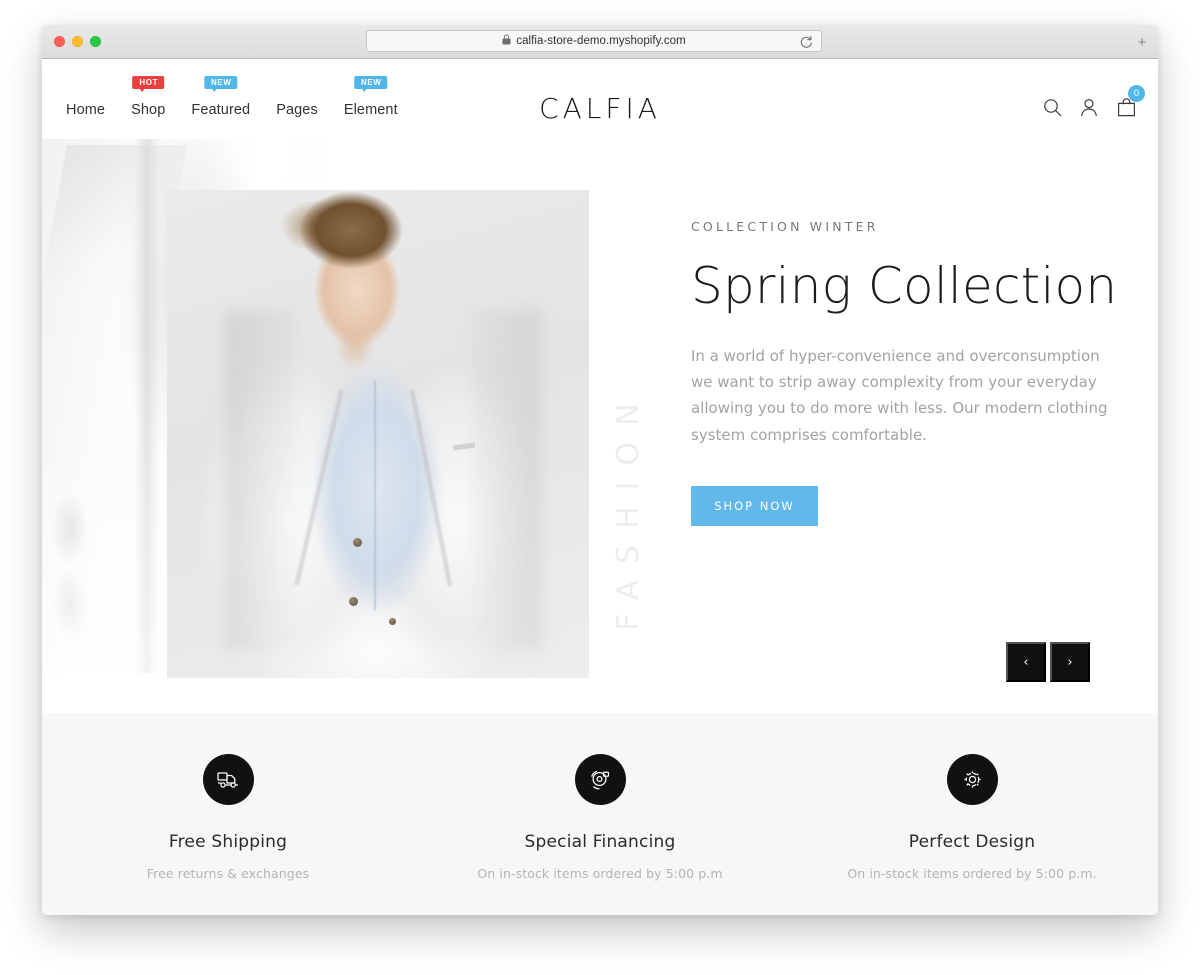  I want to click on slider-navigation: ‹ ›, so click(1048, 662).